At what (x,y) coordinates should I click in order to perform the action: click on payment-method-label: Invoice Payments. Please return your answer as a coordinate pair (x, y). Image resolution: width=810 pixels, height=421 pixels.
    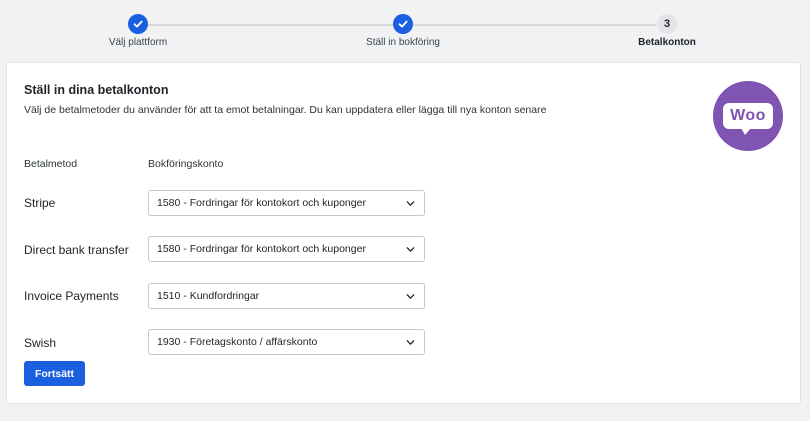
    Looking at the image, I should click on (71, 296).